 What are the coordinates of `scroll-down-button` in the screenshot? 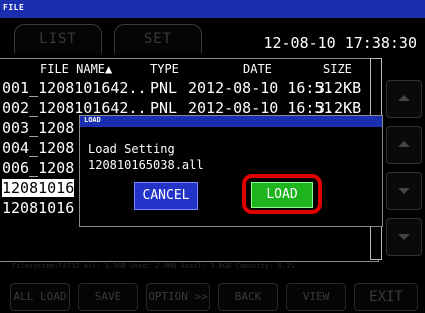 It's located at (404, 191).